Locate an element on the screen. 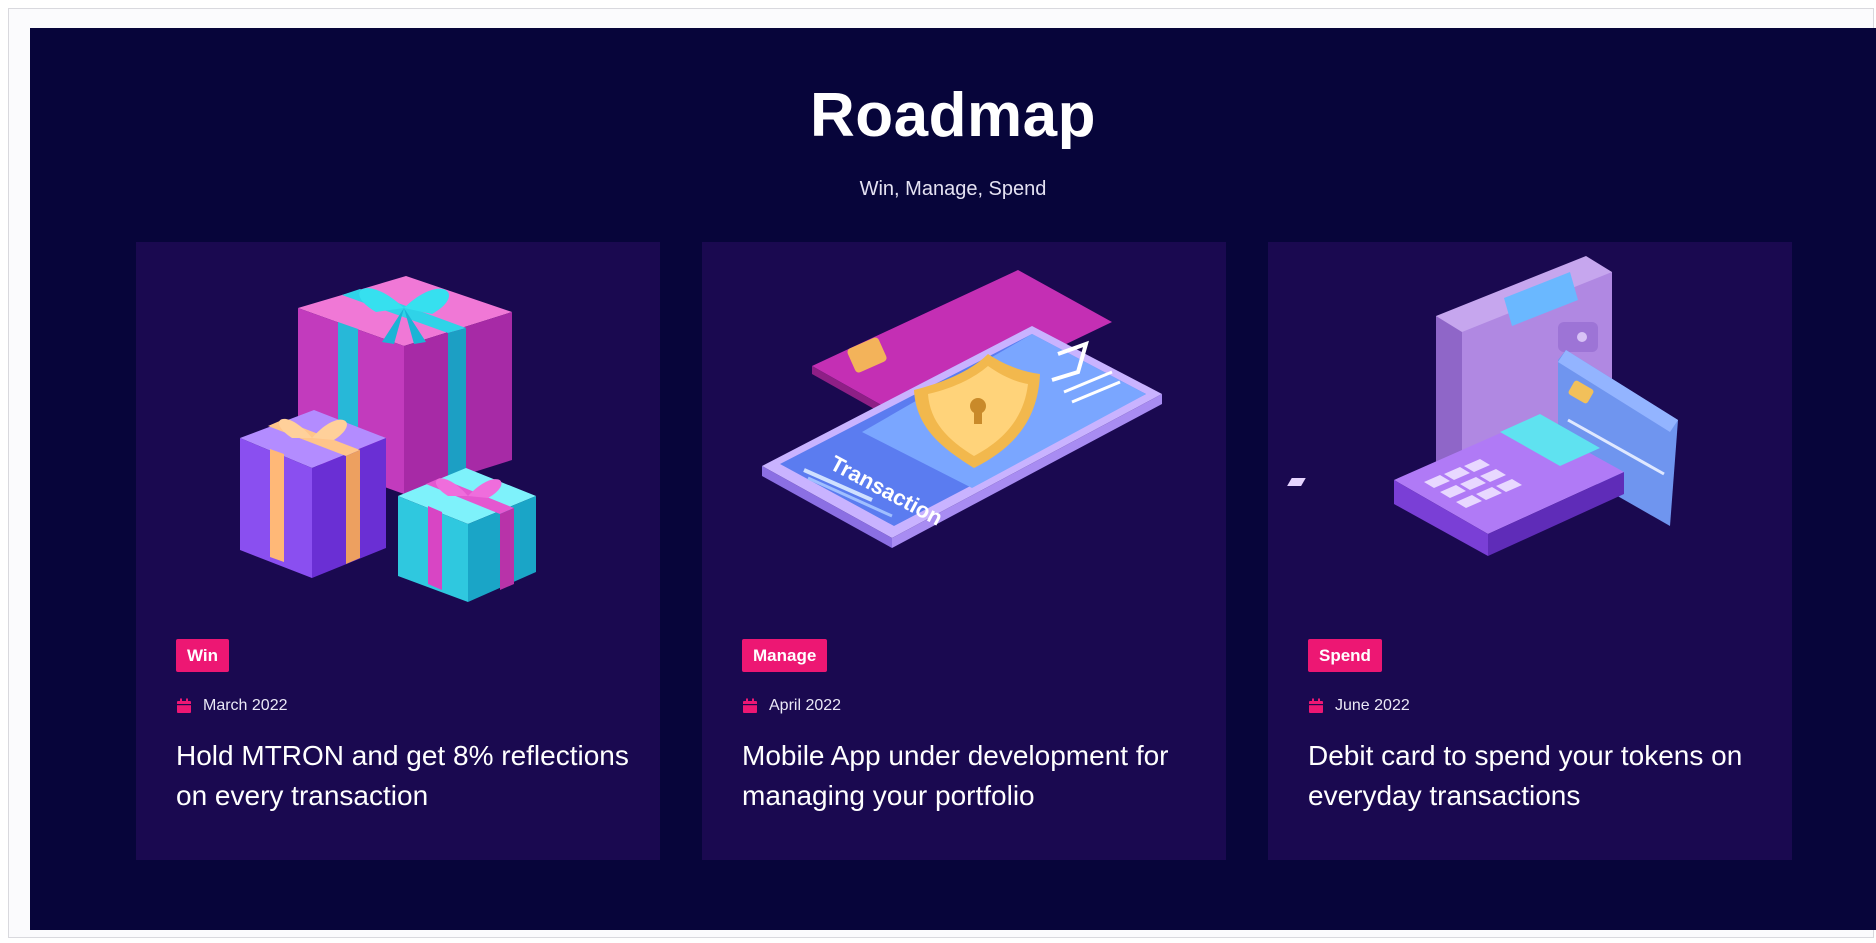 Image resolution: width=1876 pixels, height=943 pixels. card-date: June 2022 is located at coordinates (1359, 706).